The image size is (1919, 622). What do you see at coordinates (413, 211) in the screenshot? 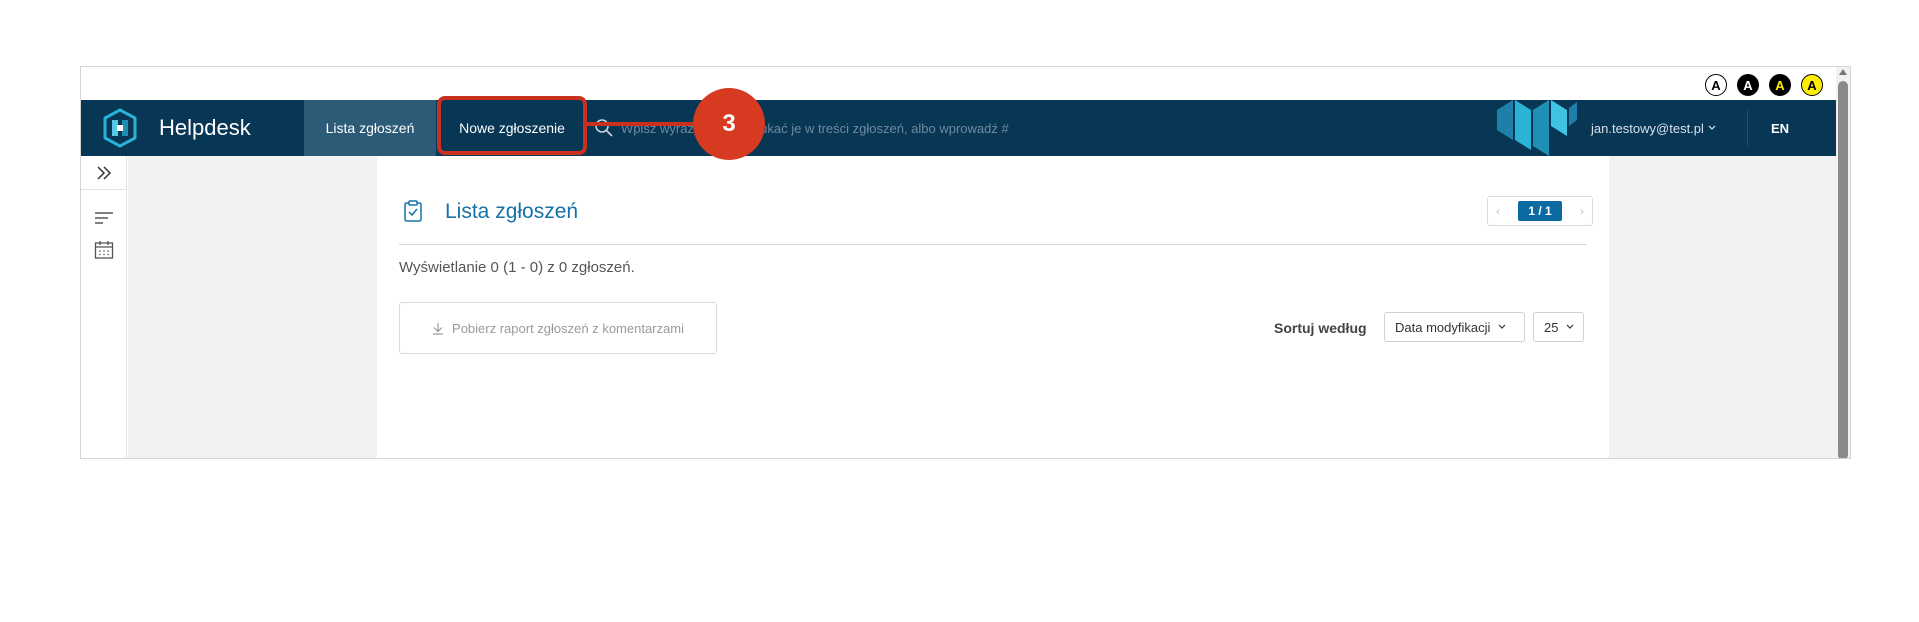
I see `clipboard-check-icon` at bounding box center [413, 211].